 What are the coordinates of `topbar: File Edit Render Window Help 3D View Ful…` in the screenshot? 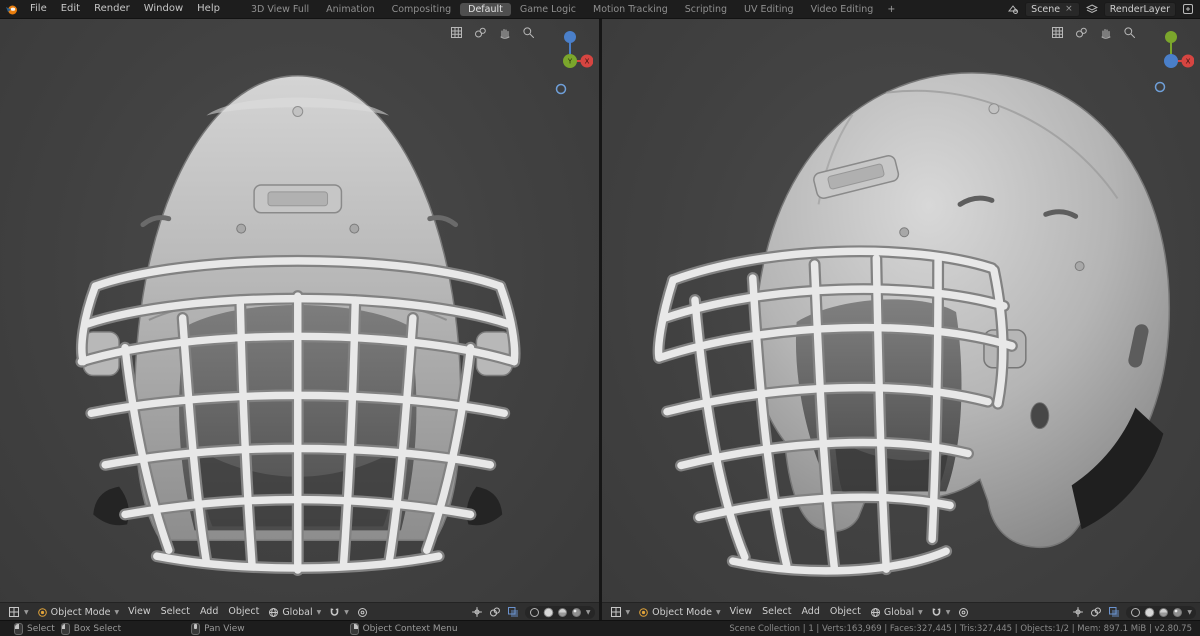 It's located at (600, 9).